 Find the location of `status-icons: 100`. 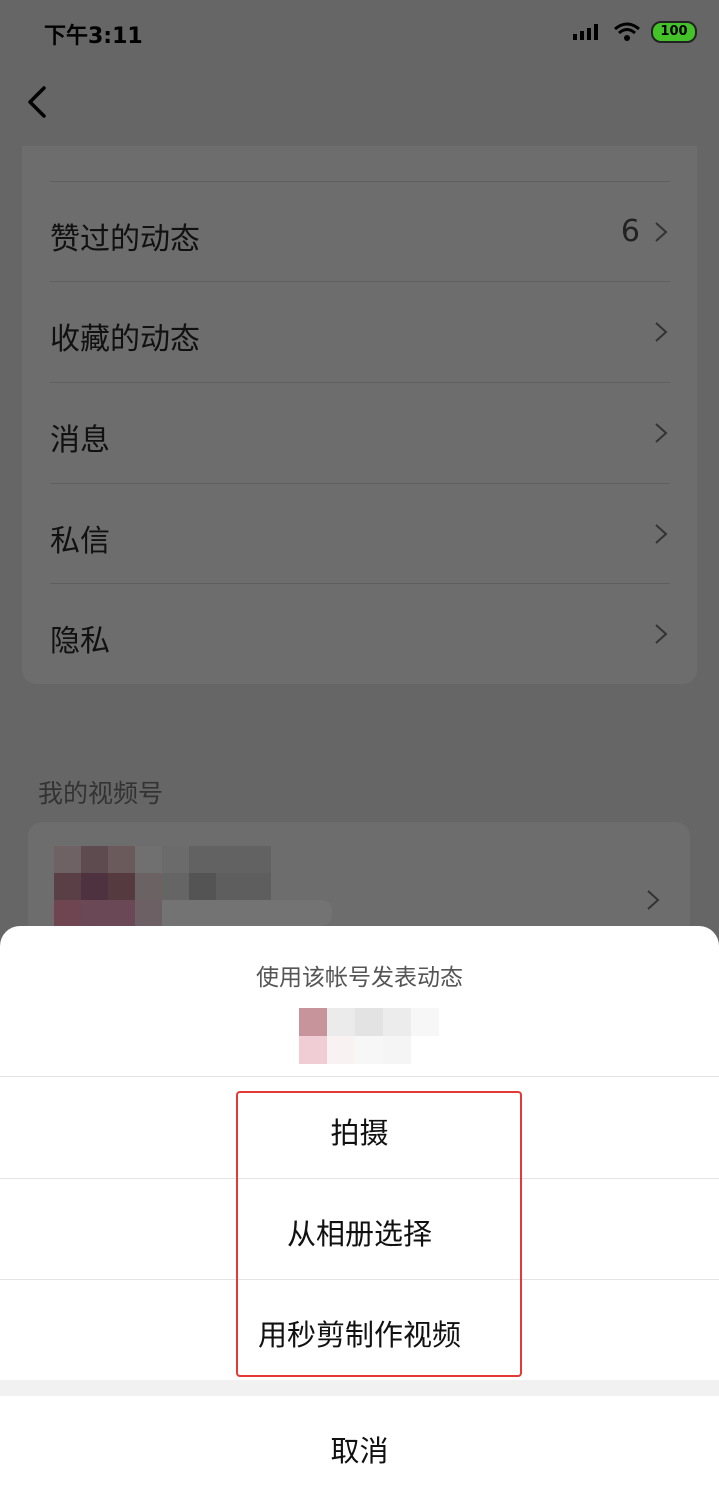

status-icons: 100 is located at coordinates (635, 32).